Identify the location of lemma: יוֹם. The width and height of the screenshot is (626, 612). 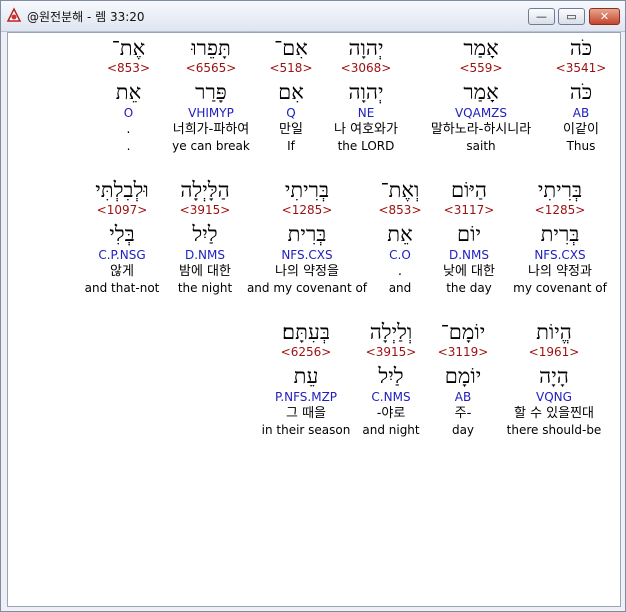
(469, 234).